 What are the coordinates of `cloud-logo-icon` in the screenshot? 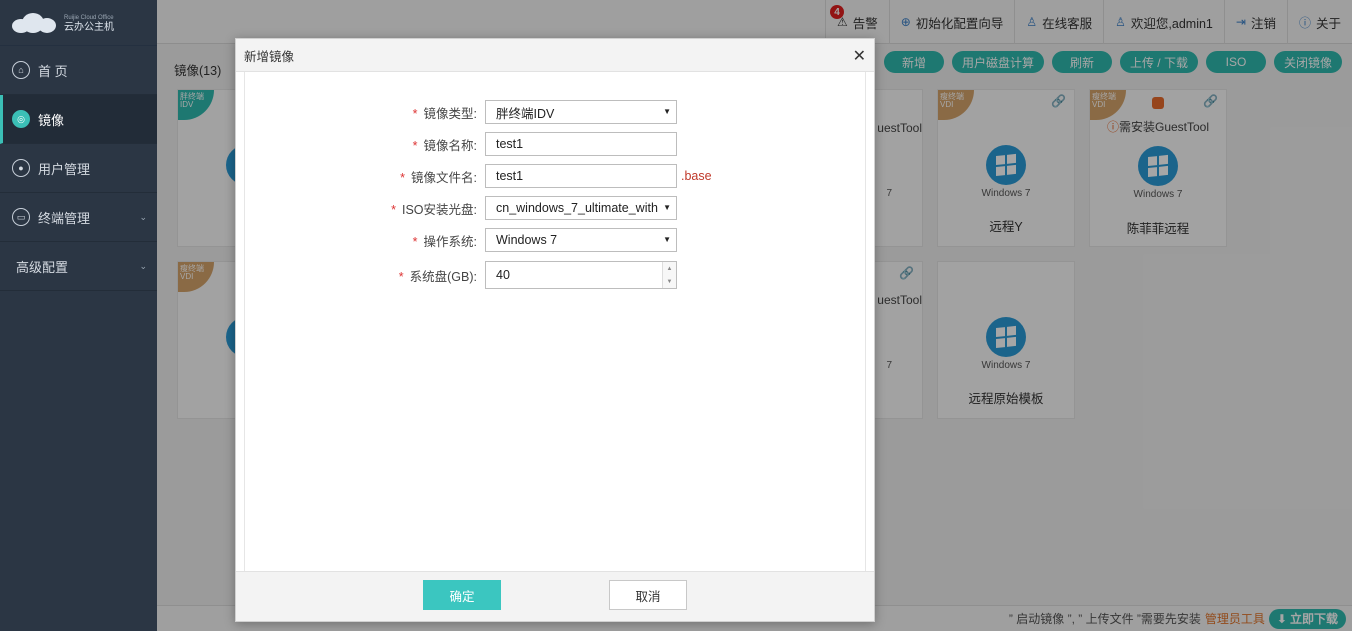 It's located at (35, 22).